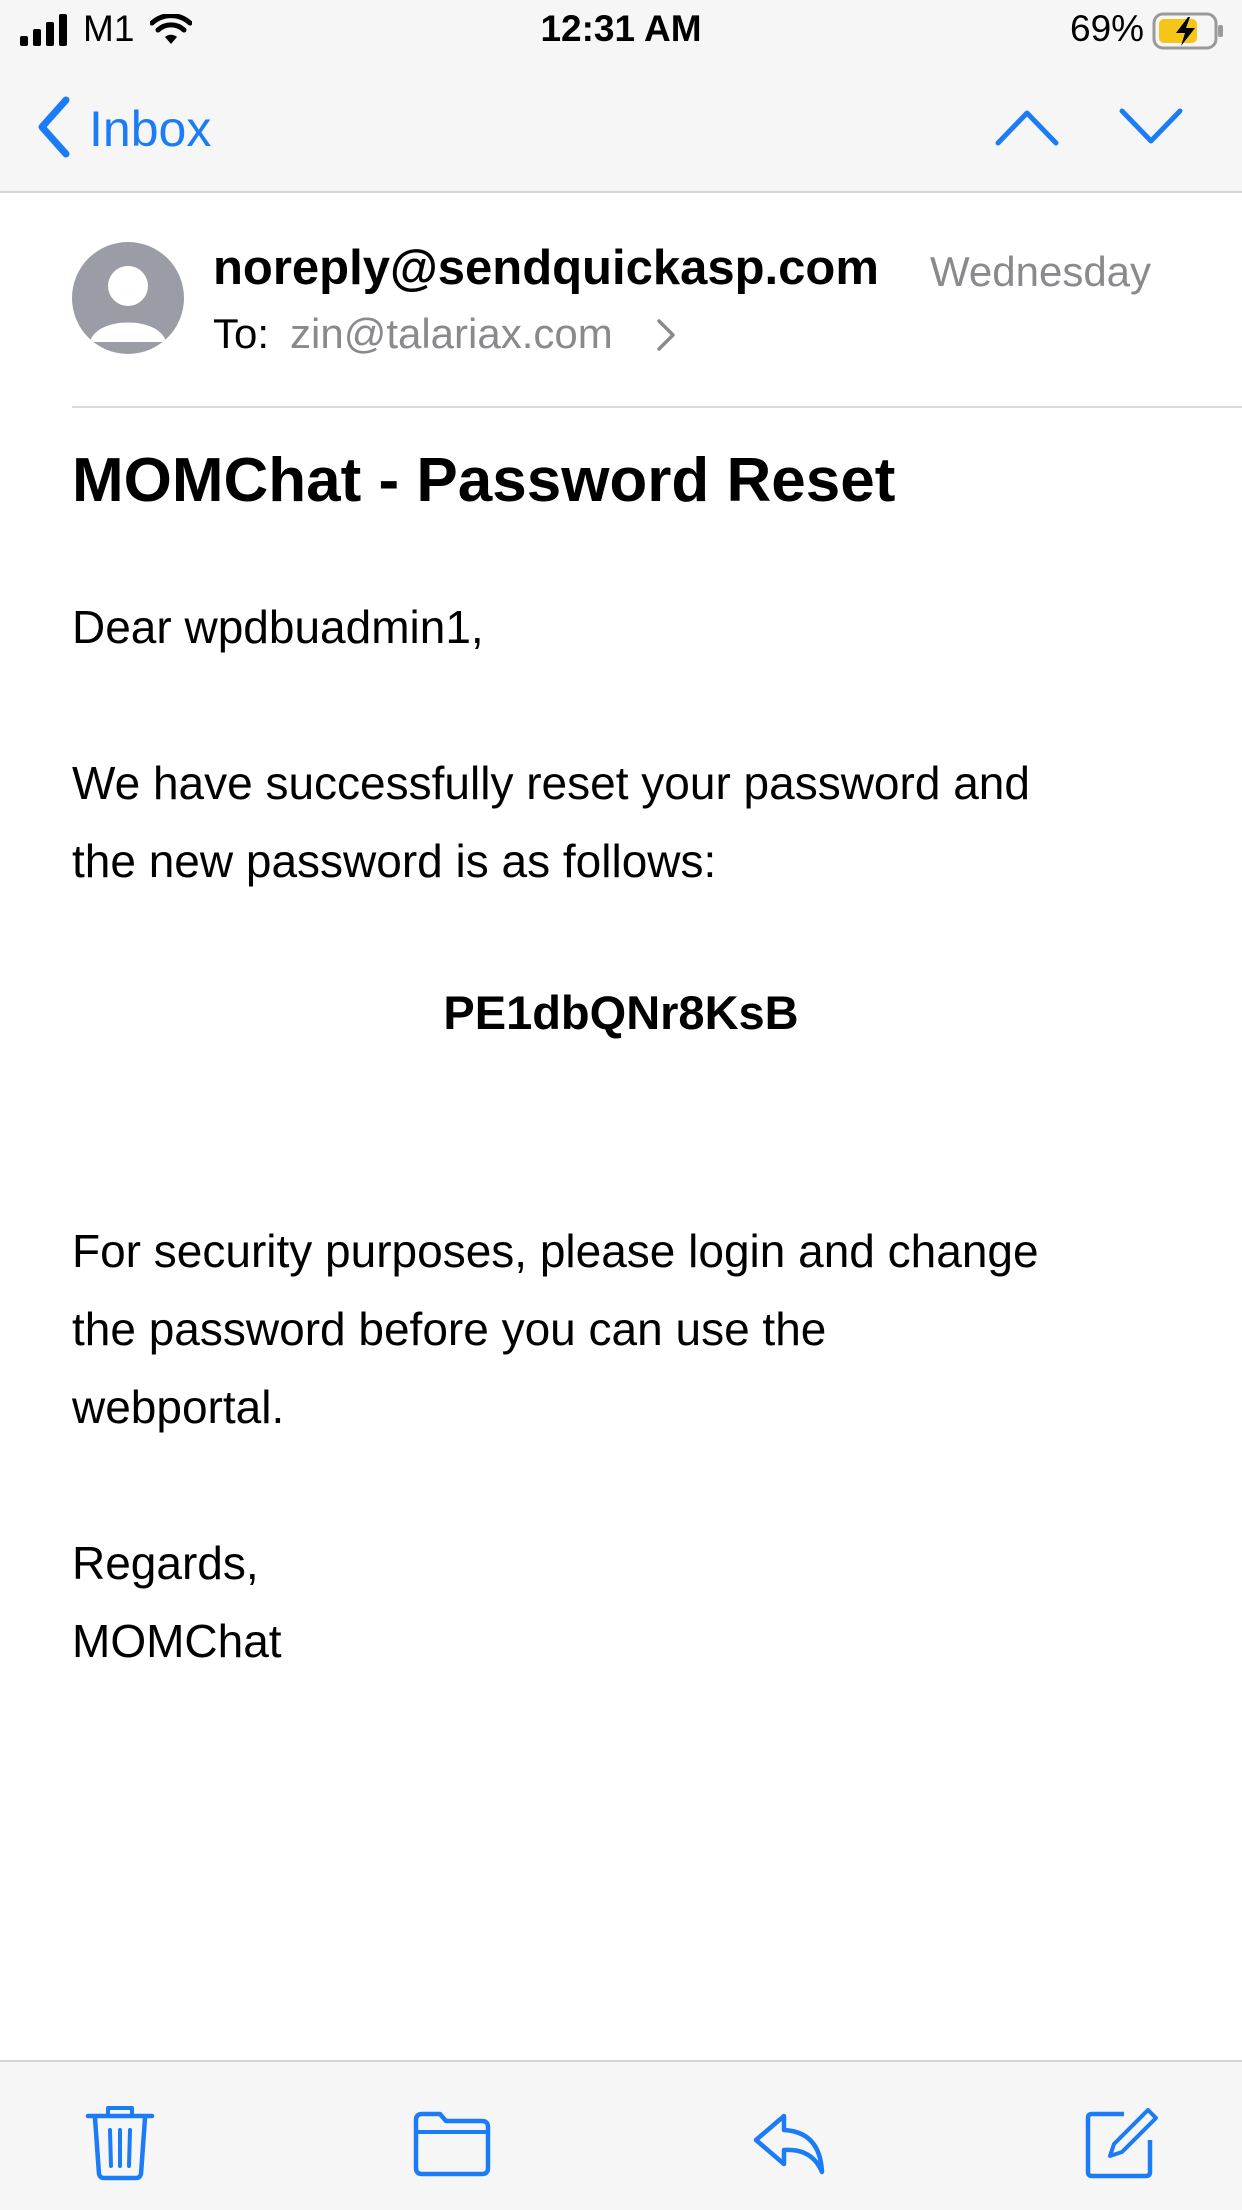  Describe the element at coordinates (452, 2142) in the screenshot. I see `folder-icon` at that location.